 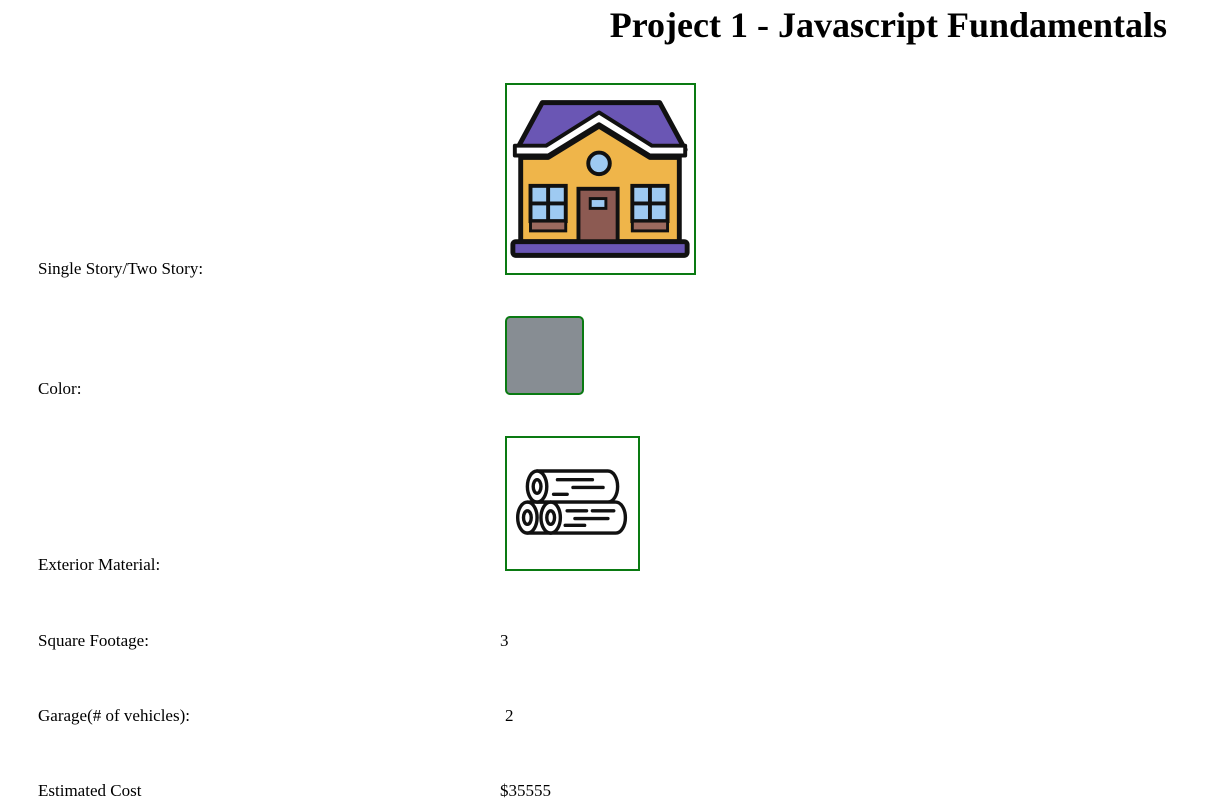 I want to click on house-icon, so click(x=600, y=179).